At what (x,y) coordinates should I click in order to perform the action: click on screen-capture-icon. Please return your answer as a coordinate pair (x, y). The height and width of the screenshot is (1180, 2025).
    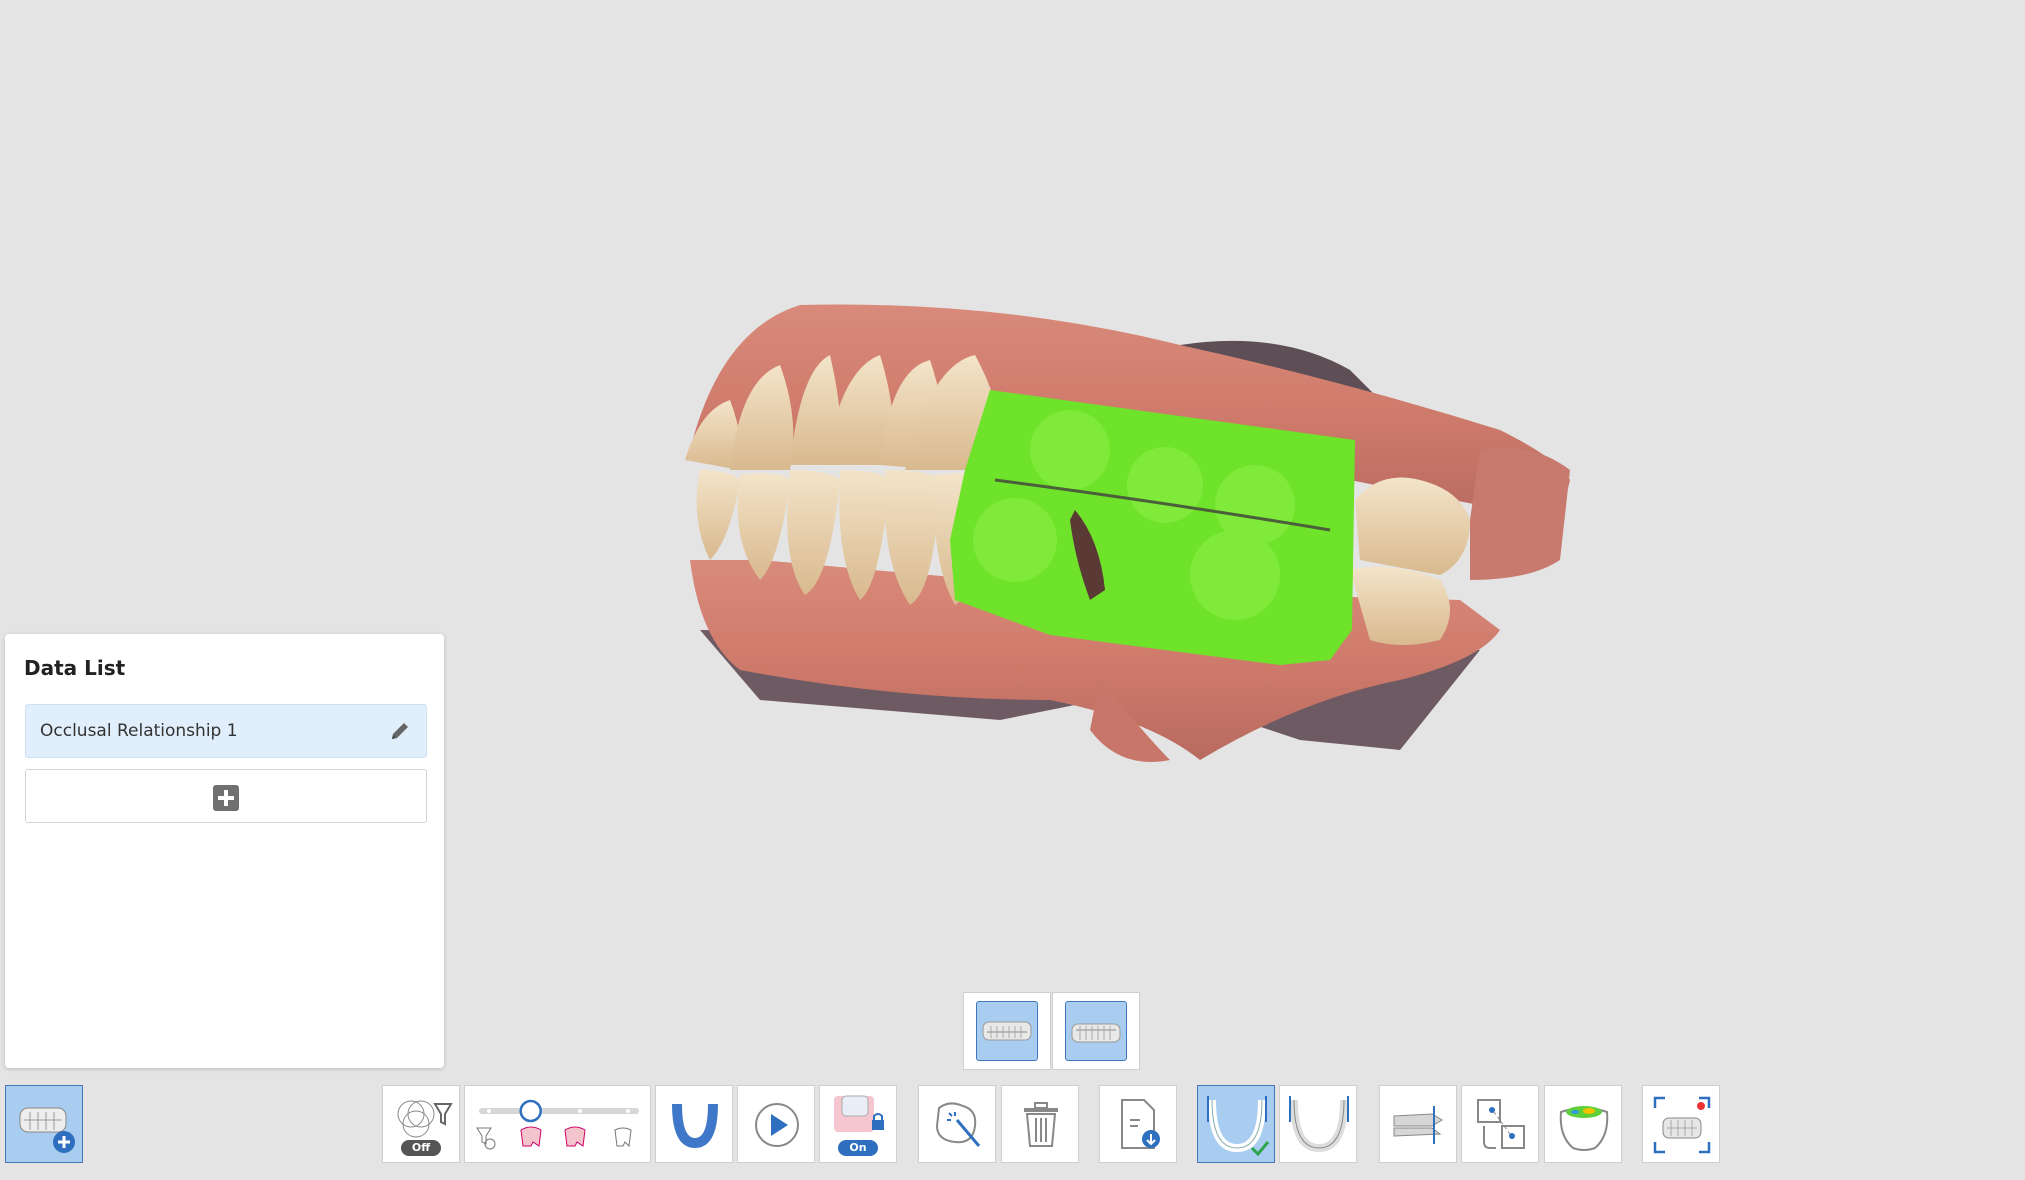
    Looking at the image, I should click on (1682, 1125).